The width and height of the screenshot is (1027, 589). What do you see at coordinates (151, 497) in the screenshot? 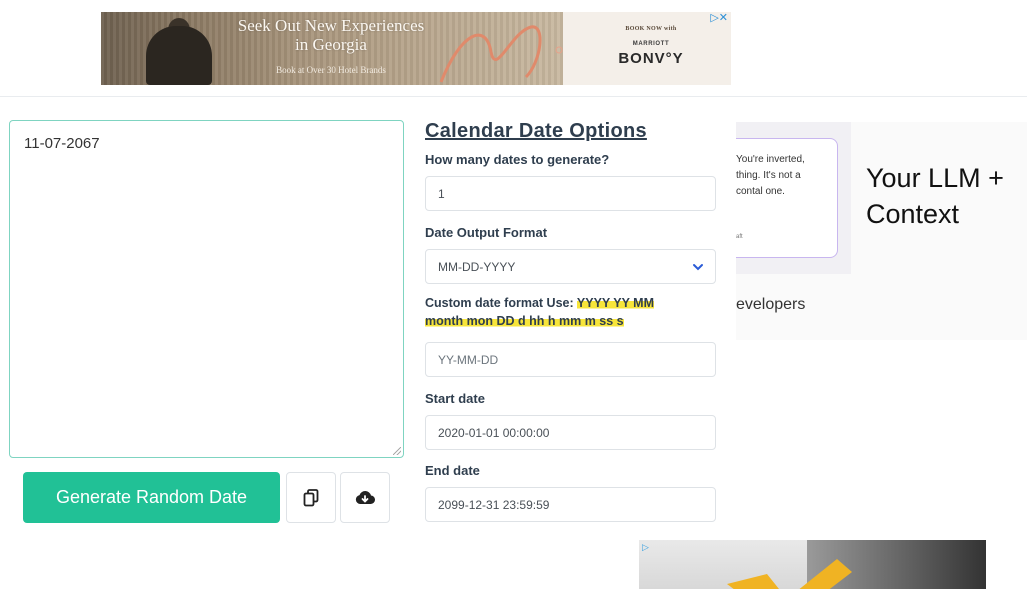
I see `generate-random-date-button: Generate Random Date` at bounding box center [151, 497].